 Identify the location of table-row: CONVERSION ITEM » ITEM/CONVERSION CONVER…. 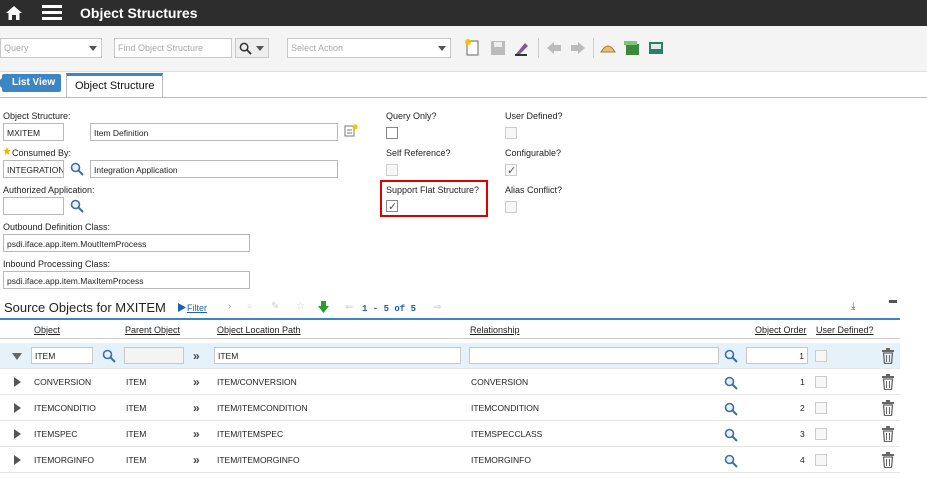
(450, 382).